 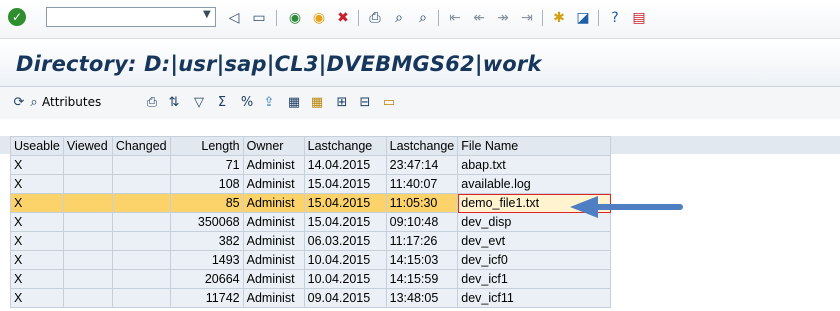 What do you see at coordinates (206, 184) in the screenshot?
I see `cell-length: 108` at bounding box center [206, 184].